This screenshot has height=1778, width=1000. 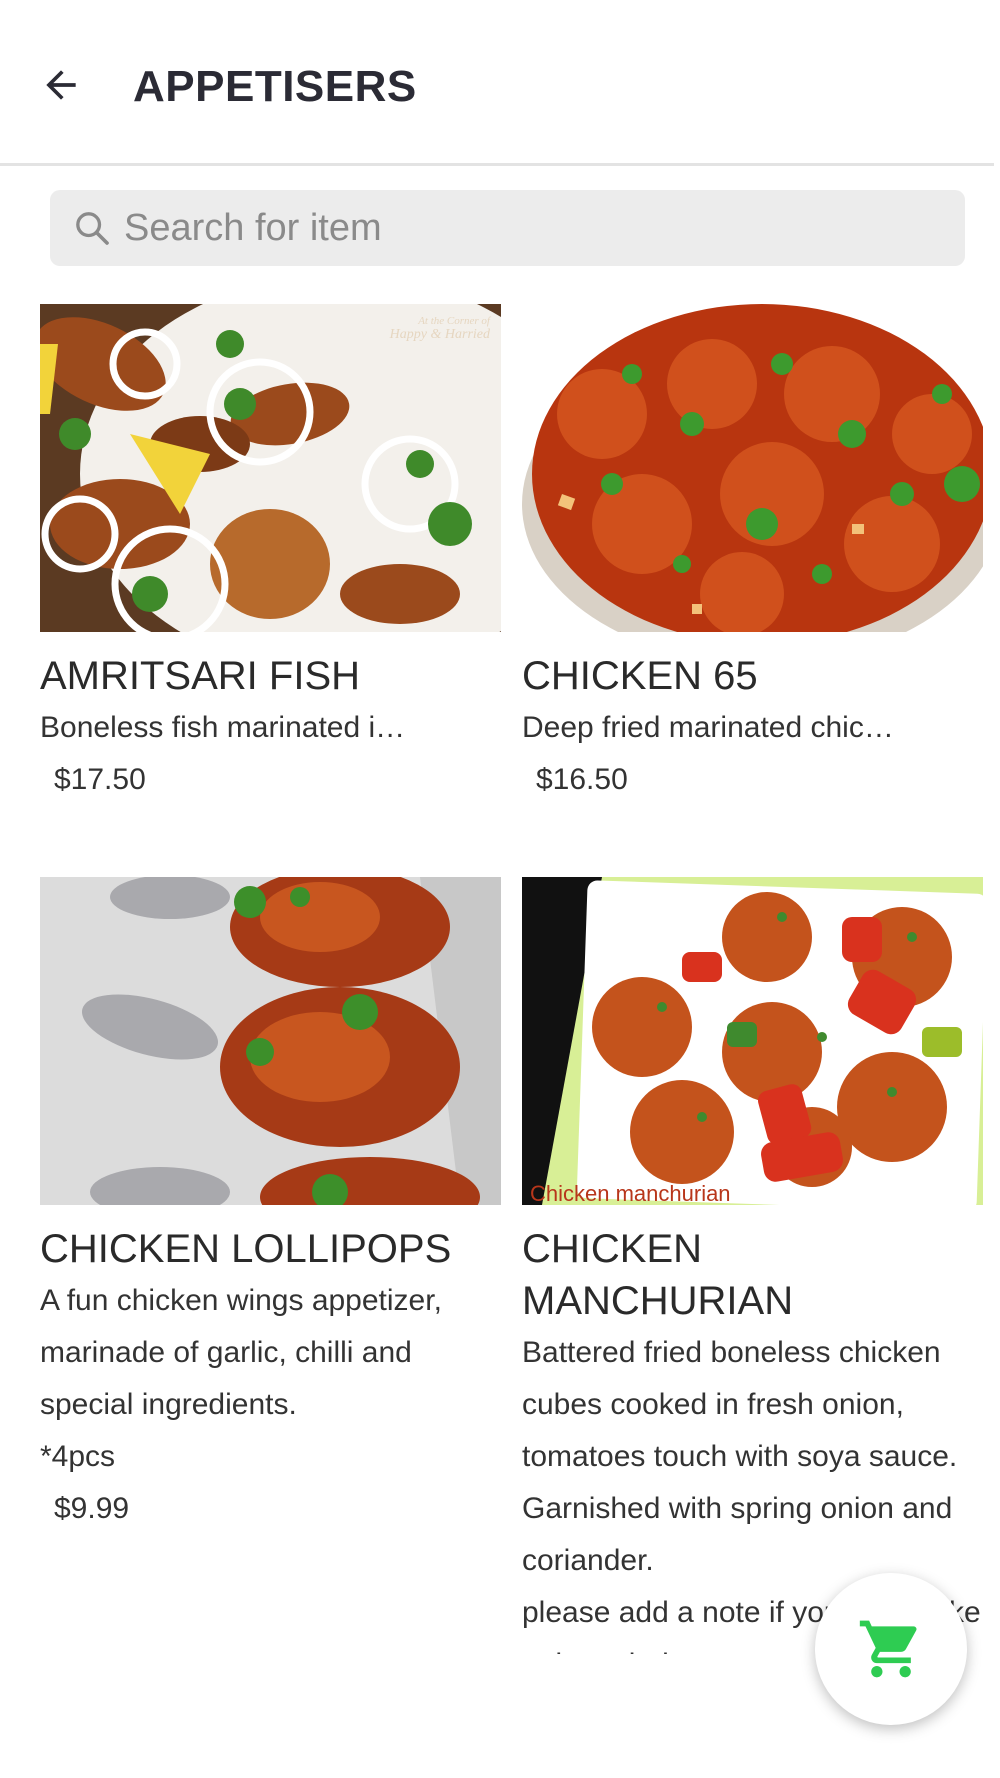 I want to click on cart-button, so click(x=891, y=1649).